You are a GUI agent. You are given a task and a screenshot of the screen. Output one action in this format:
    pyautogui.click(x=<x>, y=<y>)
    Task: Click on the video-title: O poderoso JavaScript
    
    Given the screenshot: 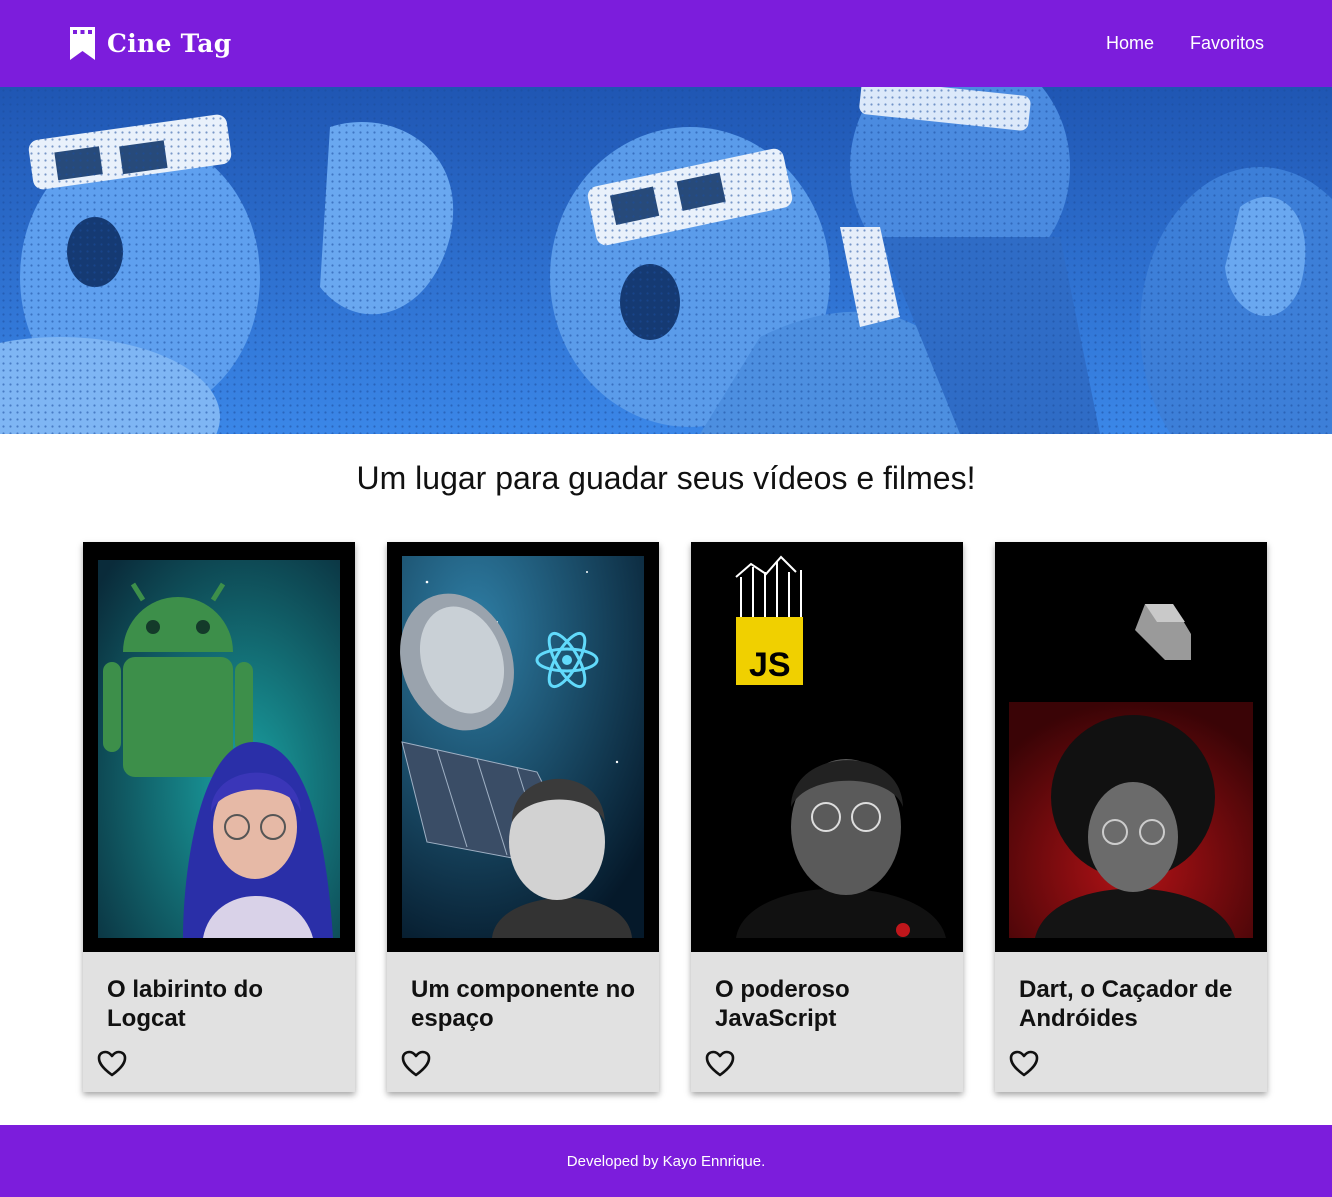 What is the action you would take?
    pyautogui.click(x=782, y=1004)
    